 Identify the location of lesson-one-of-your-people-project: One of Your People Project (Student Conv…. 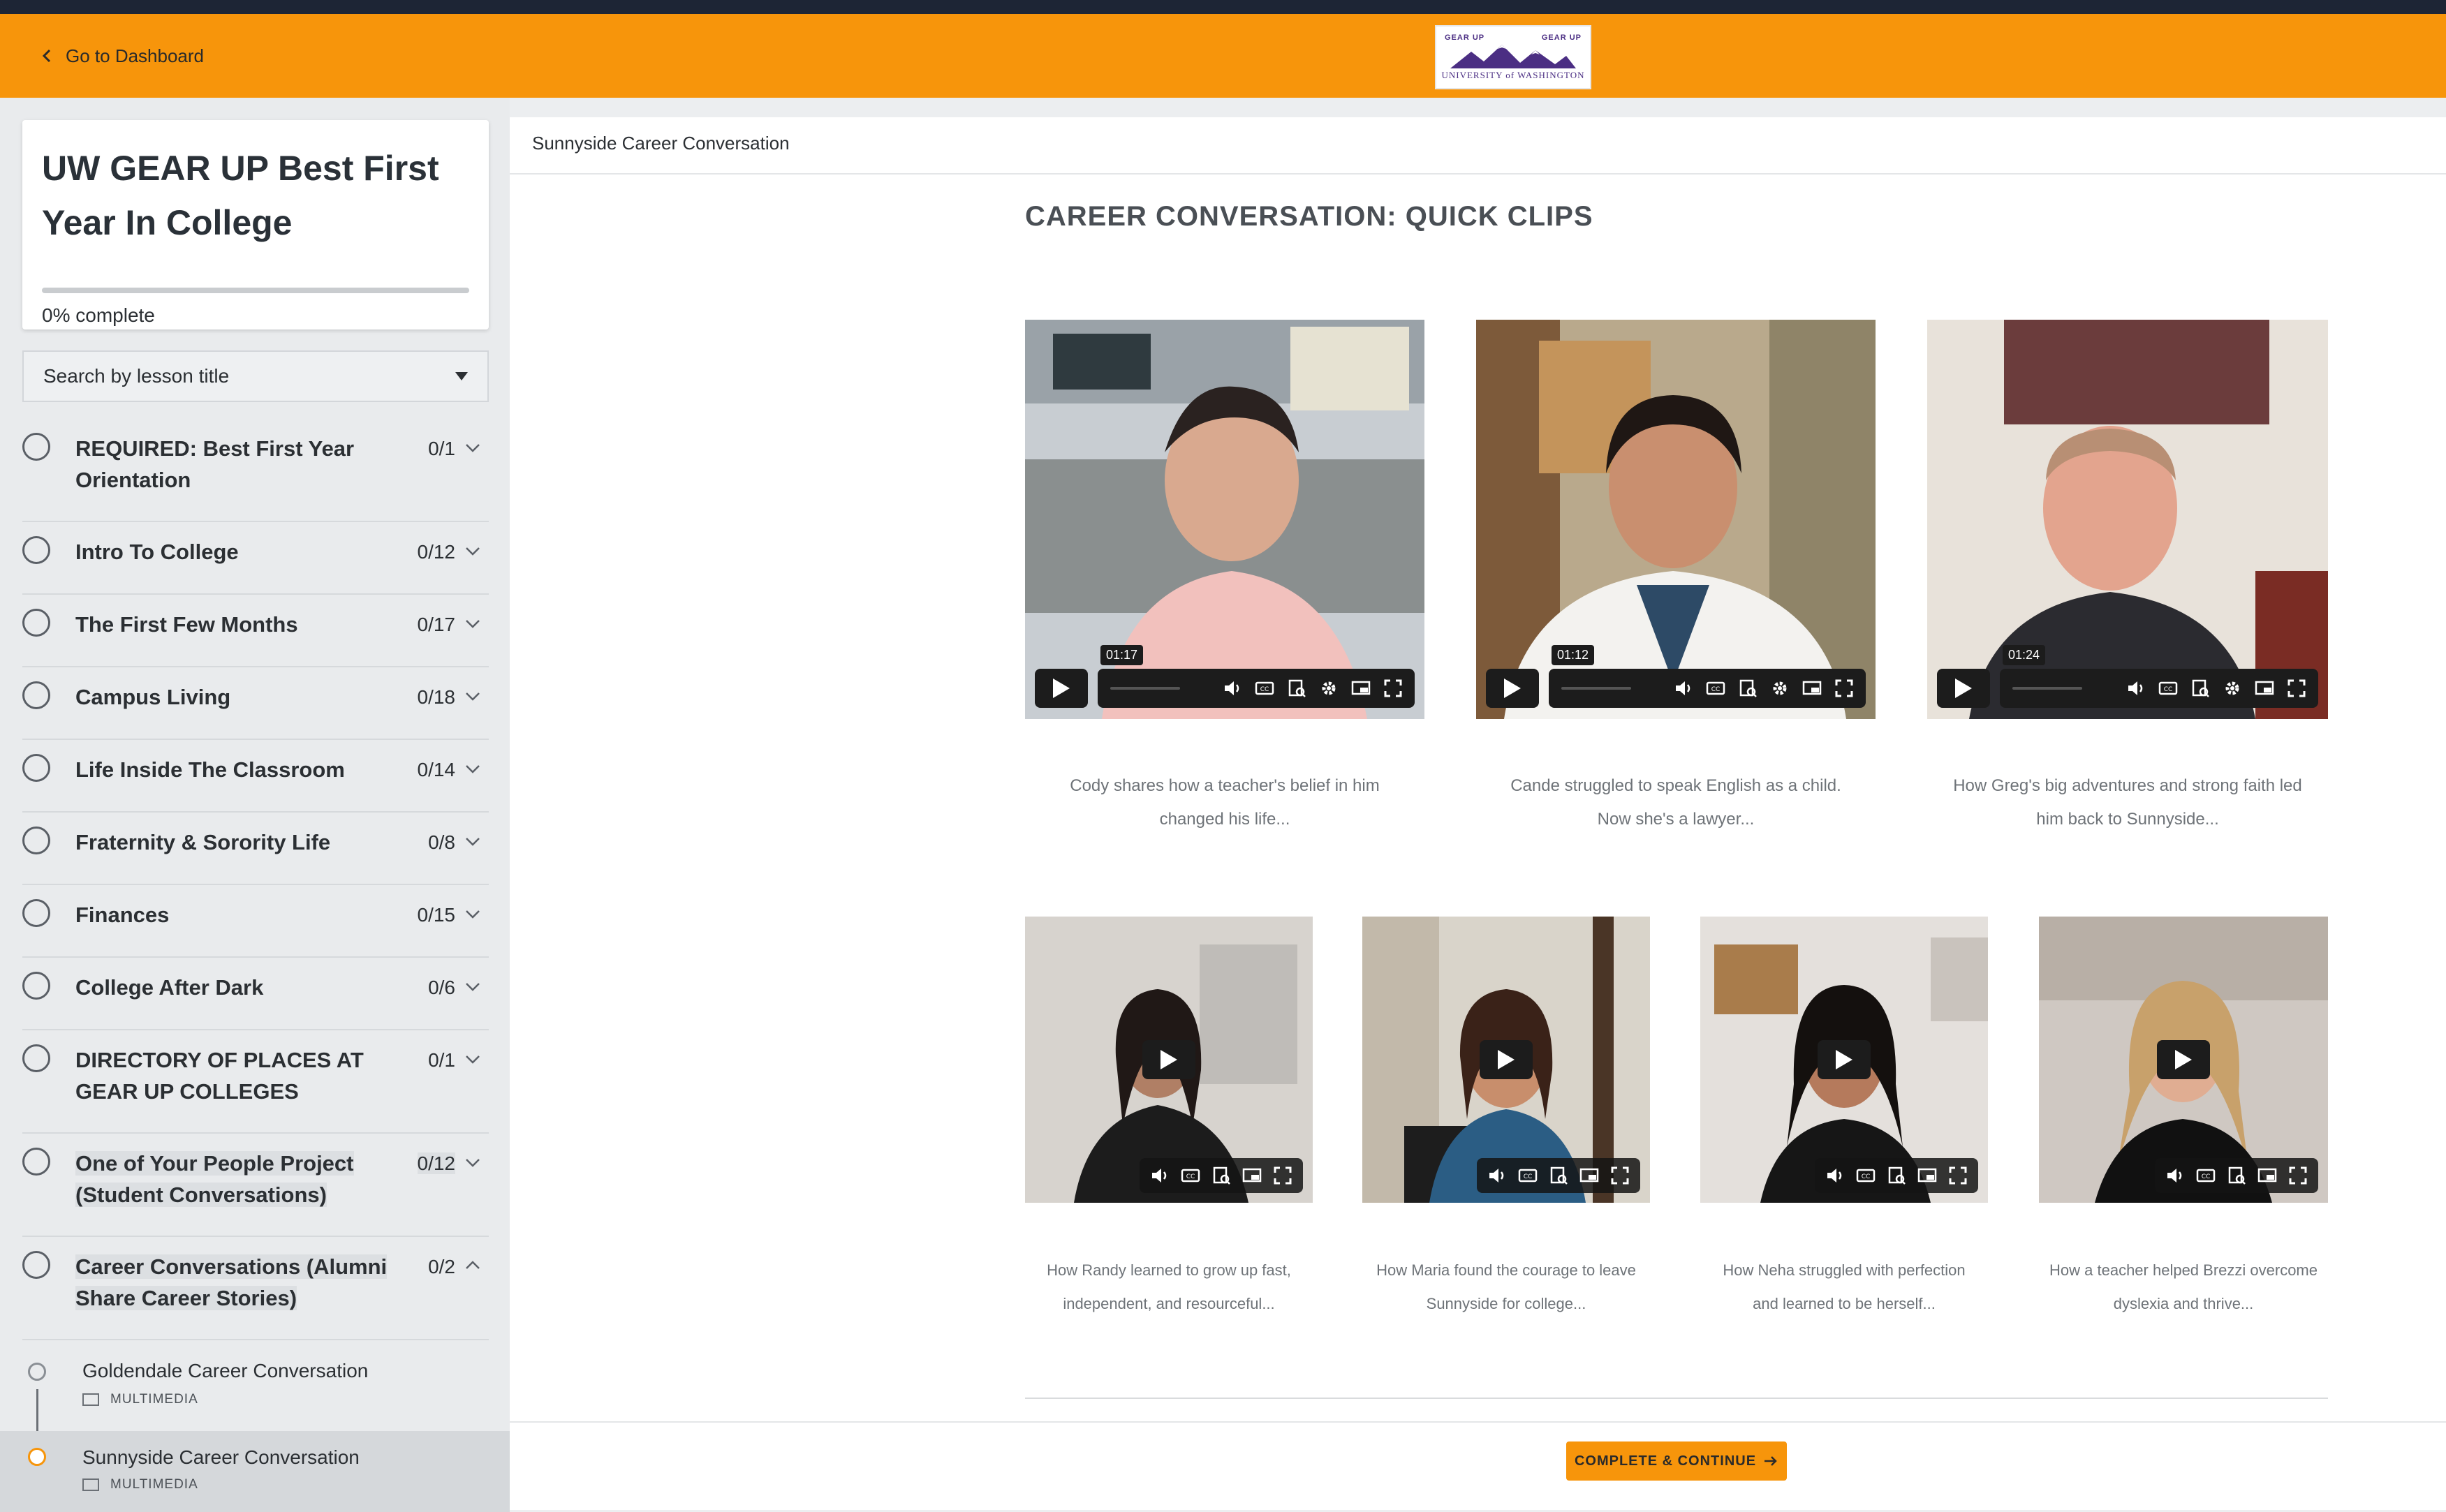
(255, 1185).